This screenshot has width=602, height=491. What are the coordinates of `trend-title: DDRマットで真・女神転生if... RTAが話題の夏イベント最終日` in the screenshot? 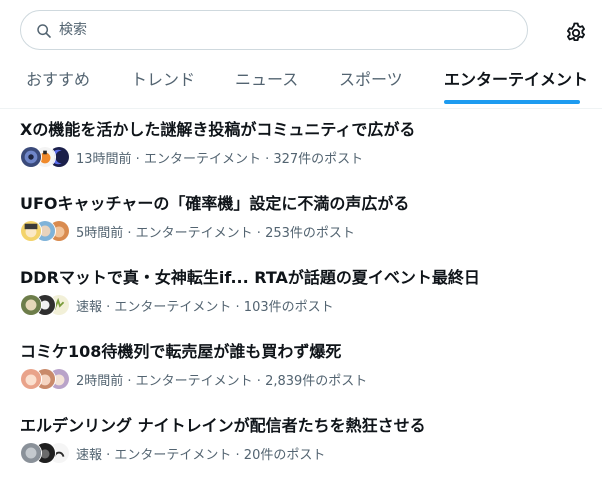 It's located at (250, 277).